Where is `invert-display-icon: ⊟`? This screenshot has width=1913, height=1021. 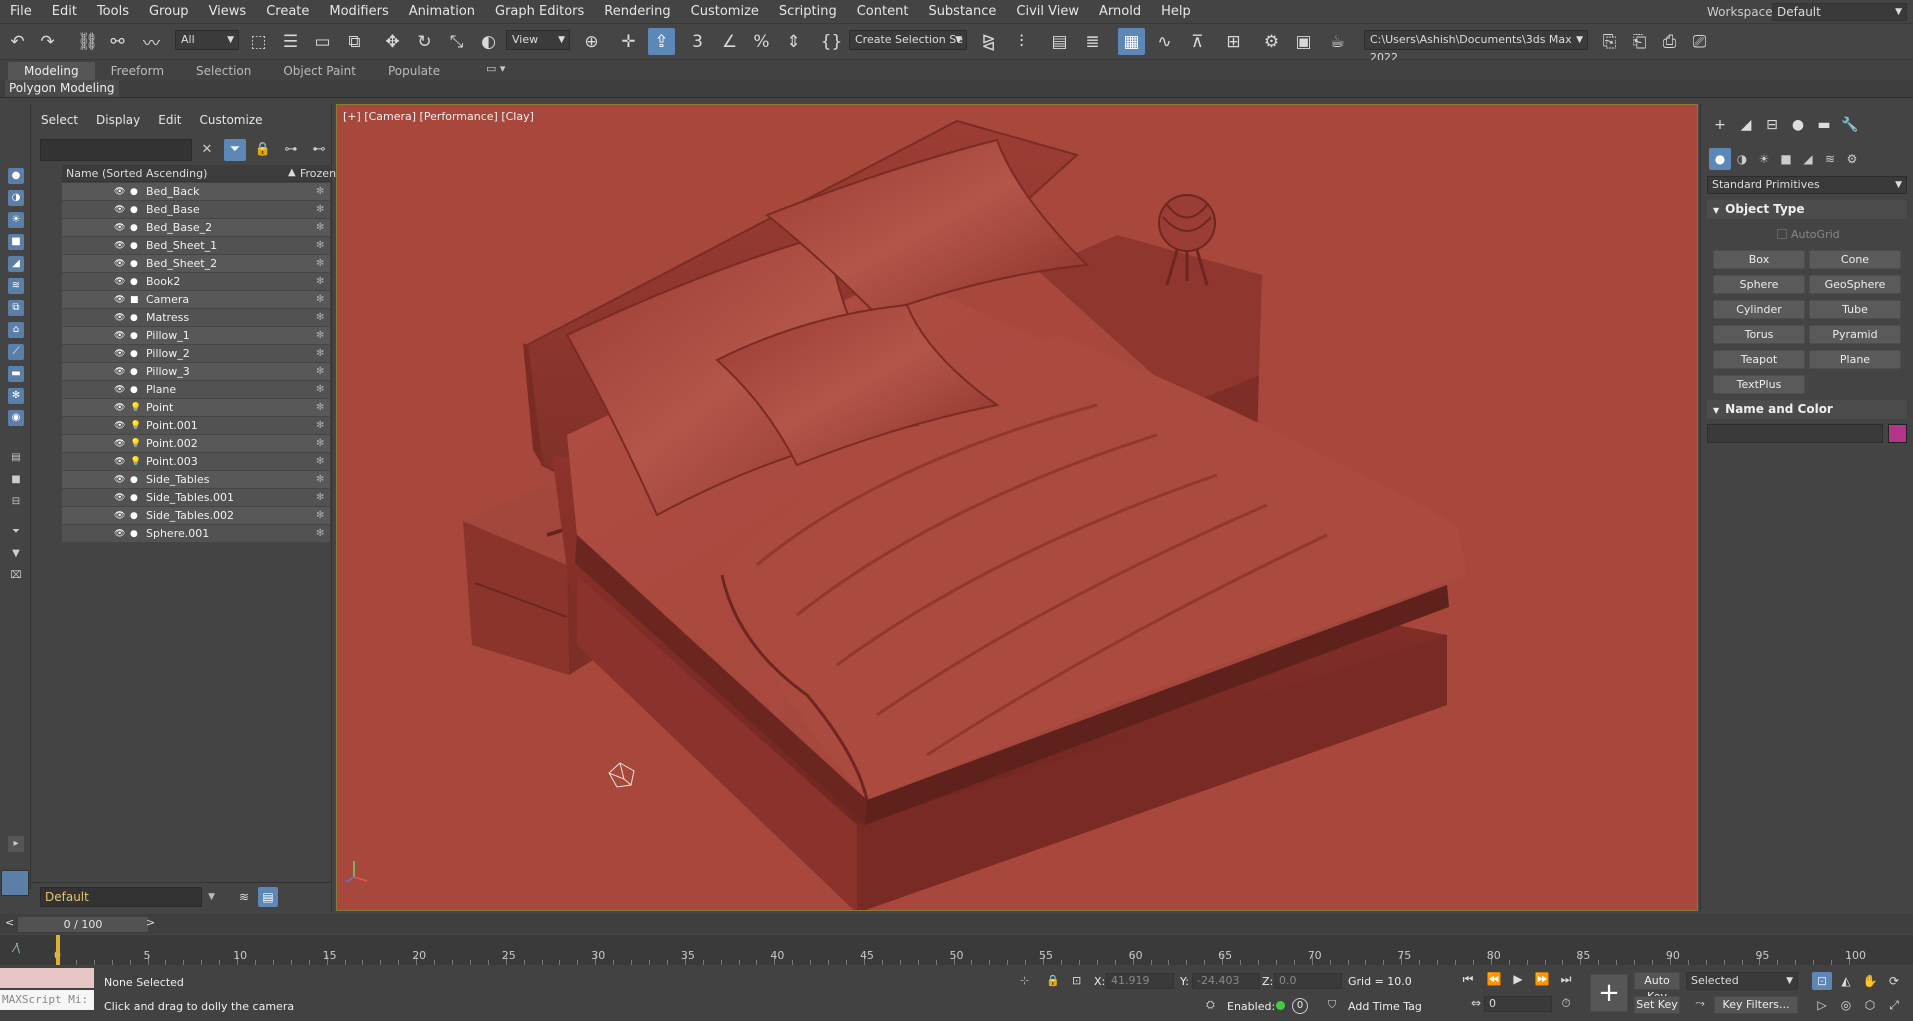 invert-display-icon: ⊟ is located at coordinates (16, 502).